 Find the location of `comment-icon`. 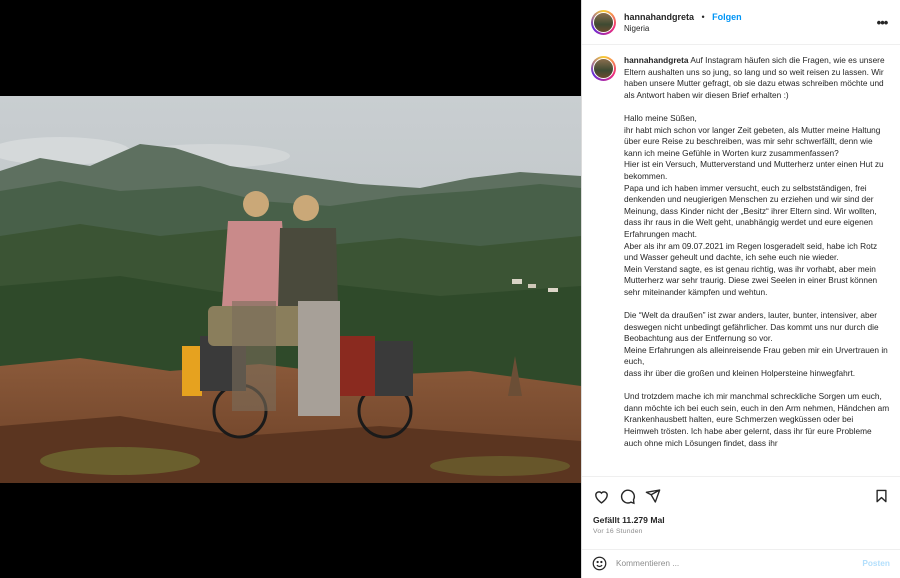

comment-icon is located at coordinates (627, 496).